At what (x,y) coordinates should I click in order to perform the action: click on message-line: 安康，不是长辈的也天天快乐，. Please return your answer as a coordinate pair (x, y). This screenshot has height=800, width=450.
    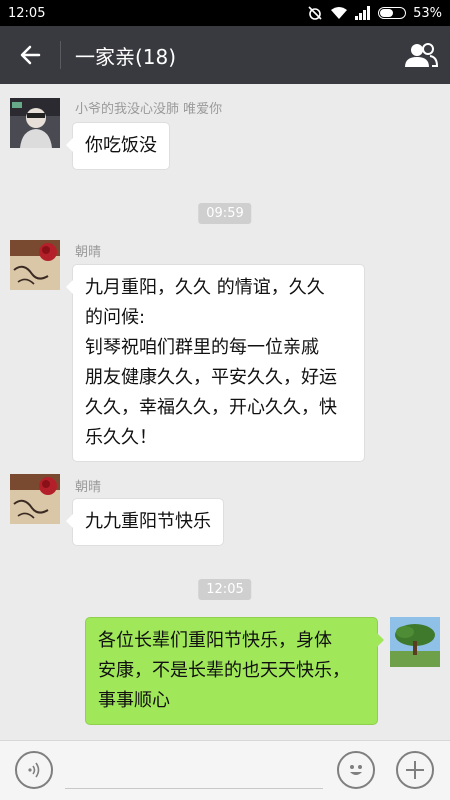
    Looking at the image, I should click on (224, 670).